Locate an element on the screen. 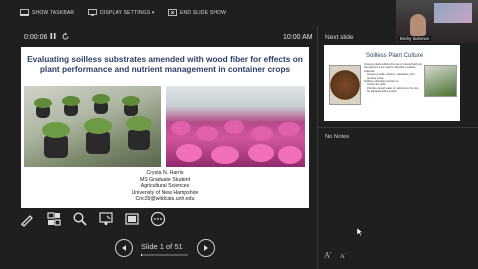  slide-counter: Slide 1 of 51 is located at coordinates (162, 246).